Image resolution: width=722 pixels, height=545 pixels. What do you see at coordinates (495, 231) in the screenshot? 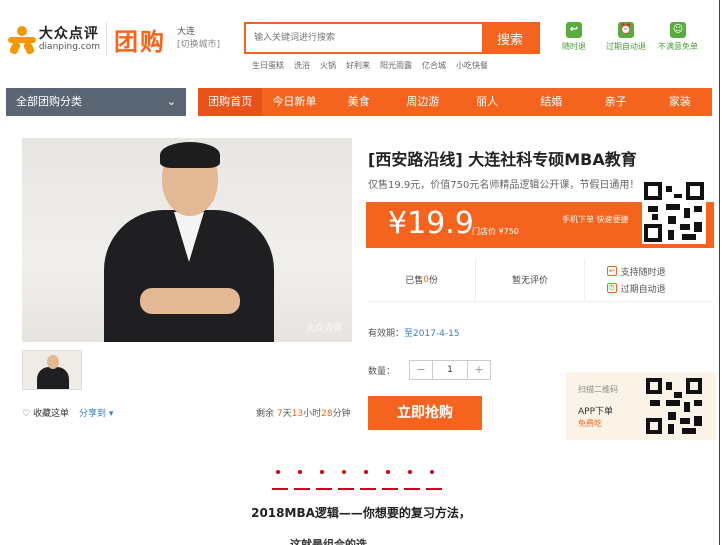
I see `original-price: 门店价 ¥750` at bounding box center [495, 231].